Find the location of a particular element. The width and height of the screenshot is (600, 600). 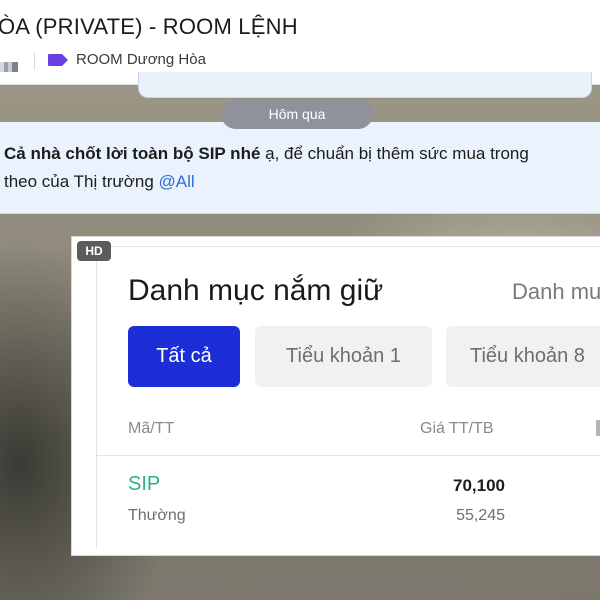

tab-all: Tất cả is located at coordinates (184, 356).